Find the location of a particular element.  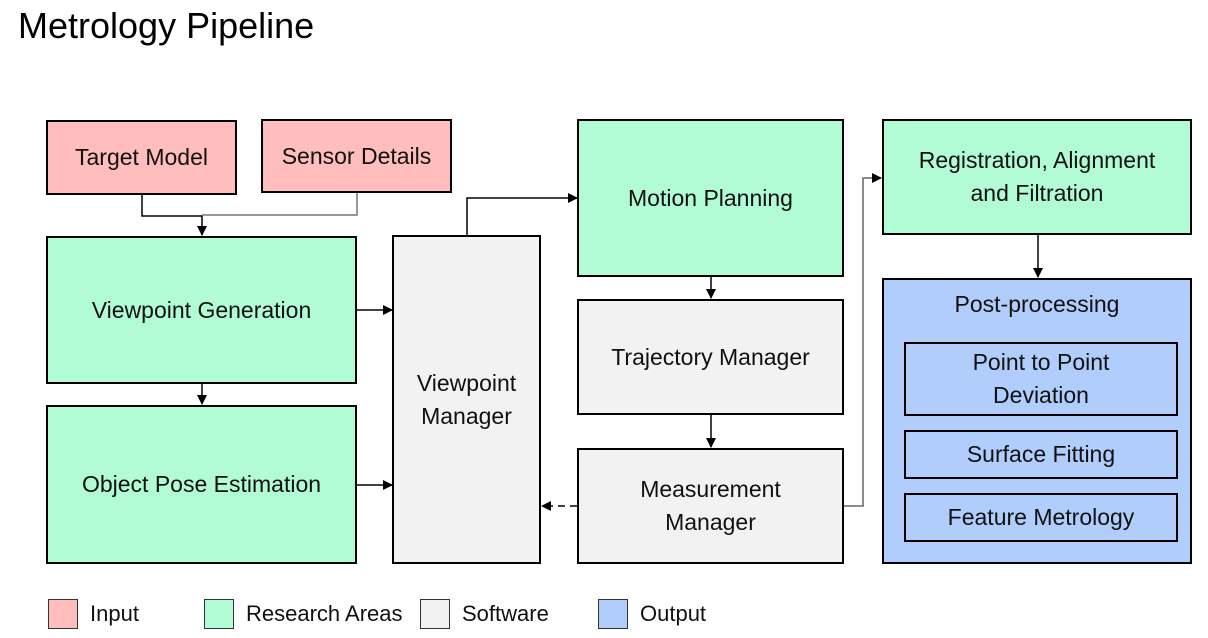

node-label-line: Measurement is located at coordinates (710, 489).